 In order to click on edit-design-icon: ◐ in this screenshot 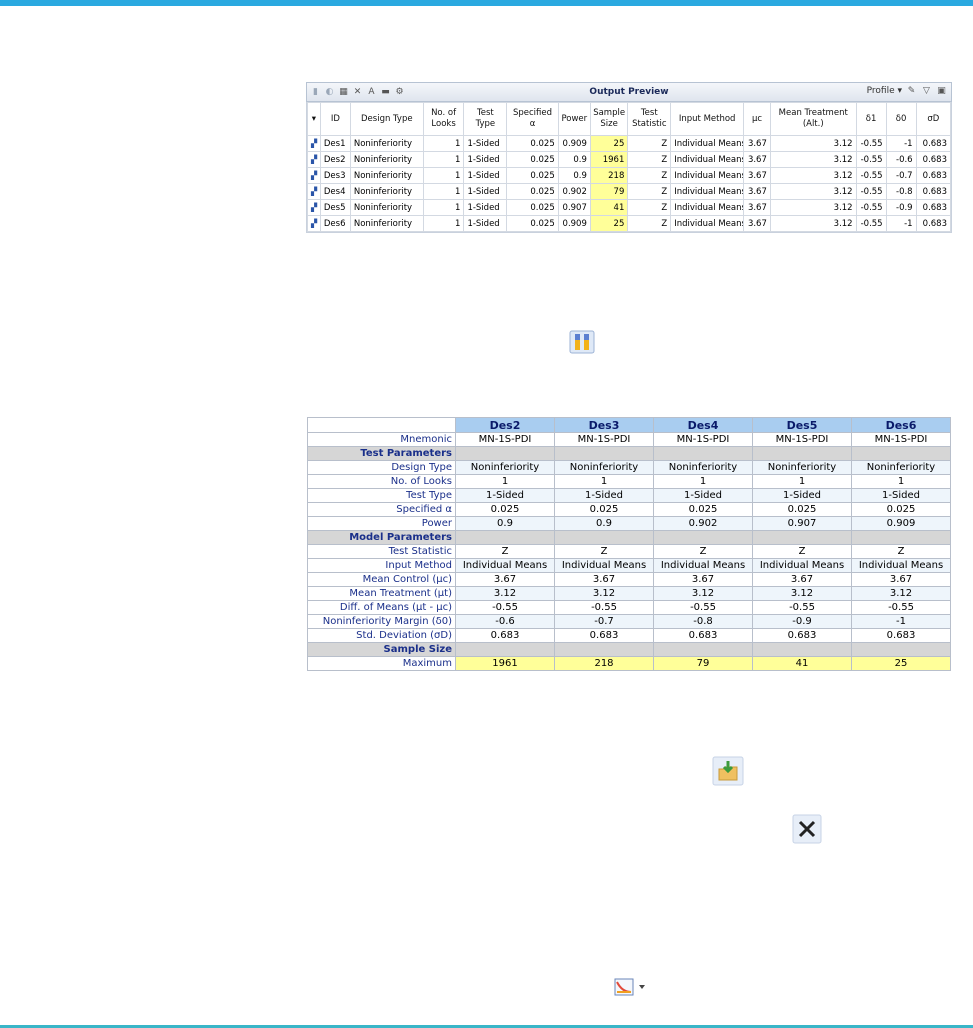, I will do `click(329, 92)`.